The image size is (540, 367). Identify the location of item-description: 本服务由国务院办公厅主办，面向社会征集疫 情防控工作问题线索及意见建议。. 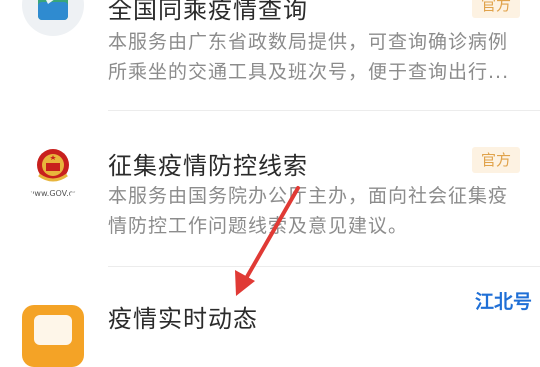
(313, 211).